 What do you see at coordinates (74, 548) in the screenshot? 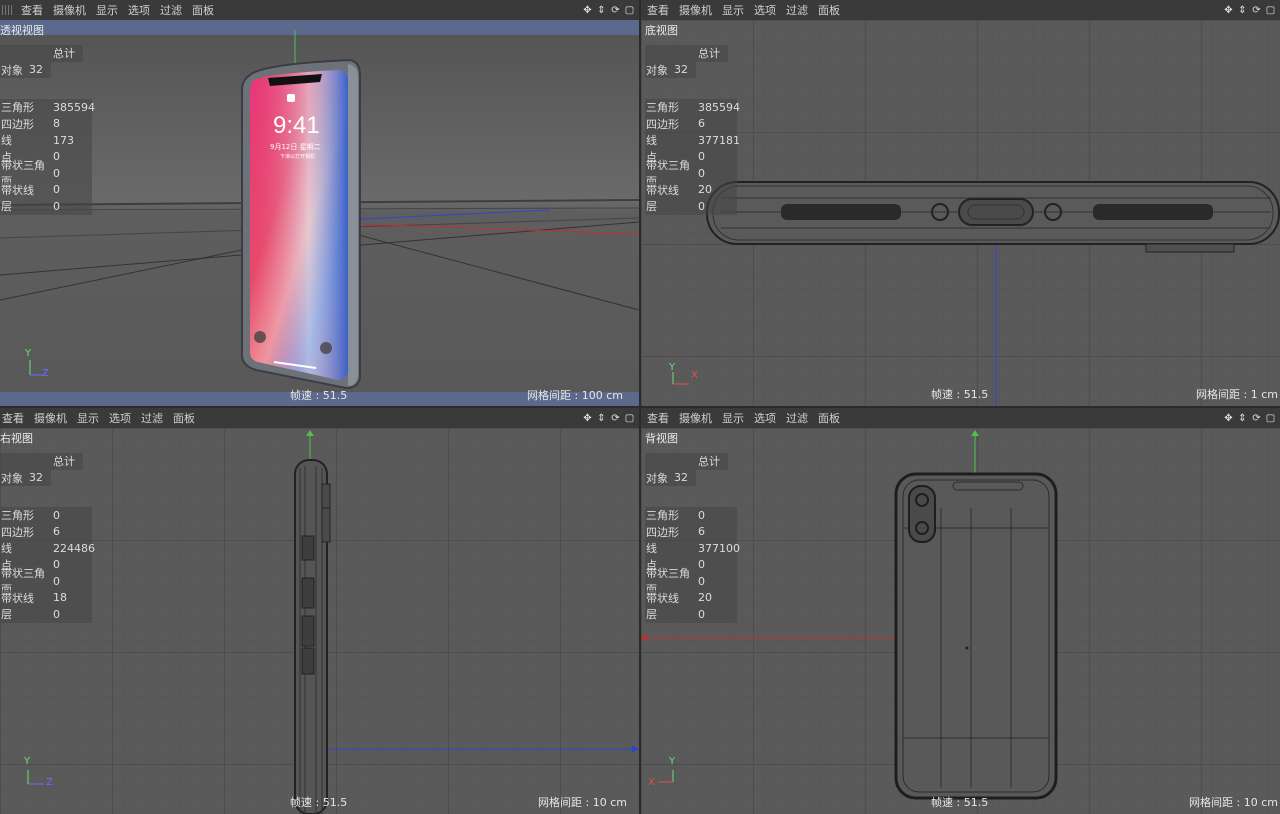
I see `stat-lines-value: 224486` at bounding box center [74, 548].